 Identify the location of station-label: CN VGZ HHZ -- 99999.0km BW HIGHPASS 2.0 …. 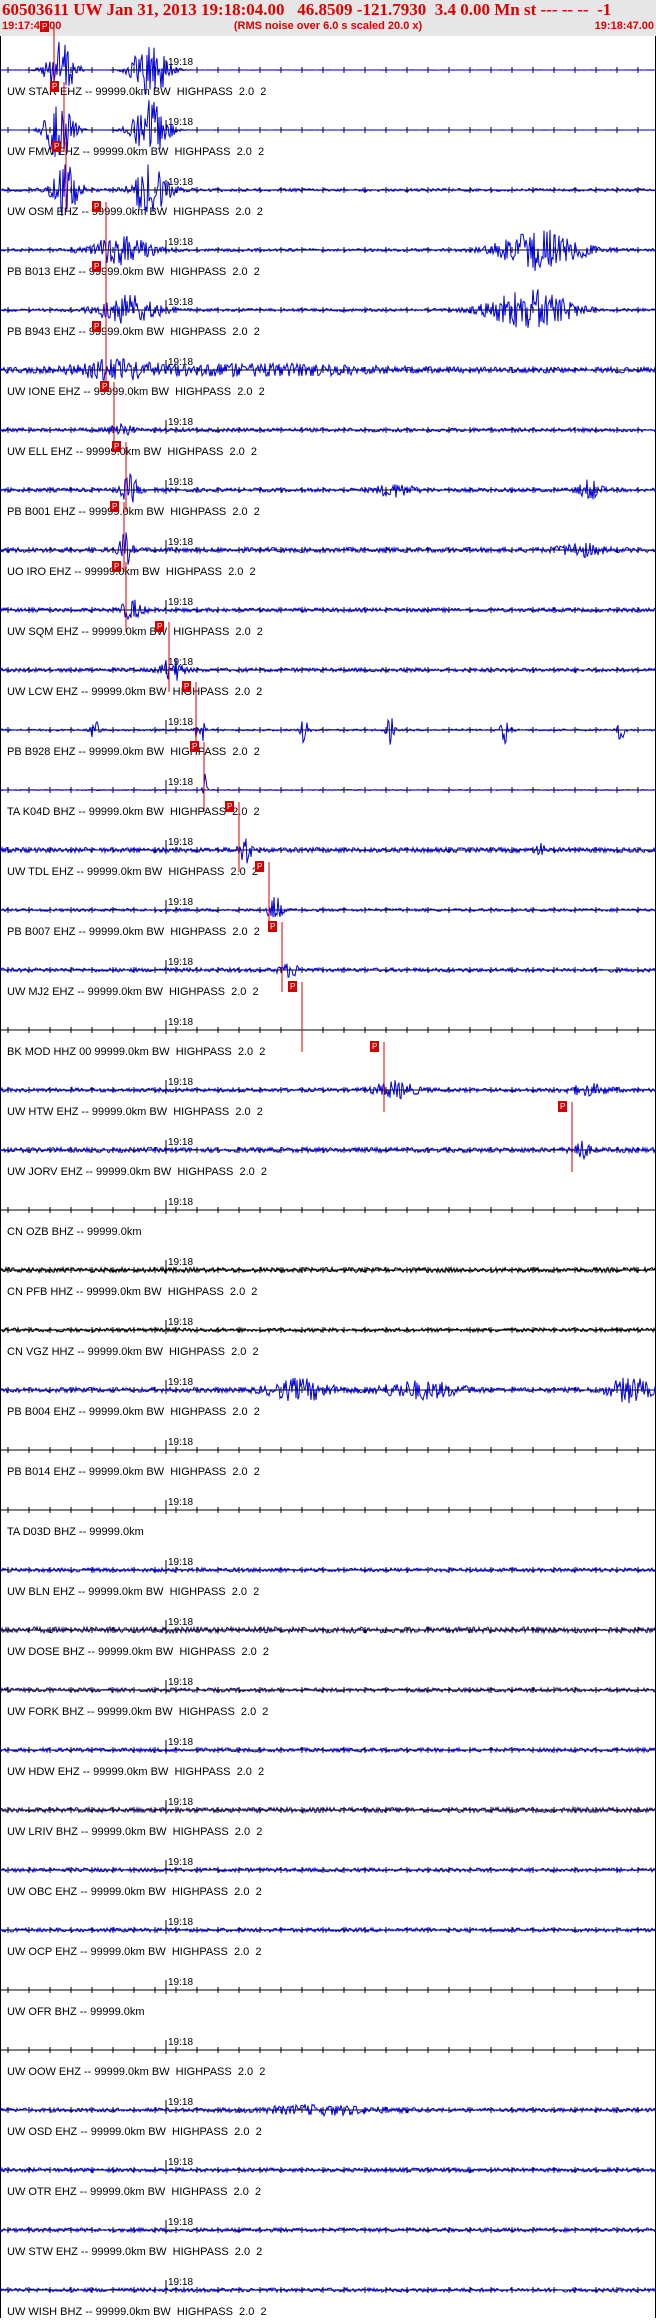
(133, 1352).